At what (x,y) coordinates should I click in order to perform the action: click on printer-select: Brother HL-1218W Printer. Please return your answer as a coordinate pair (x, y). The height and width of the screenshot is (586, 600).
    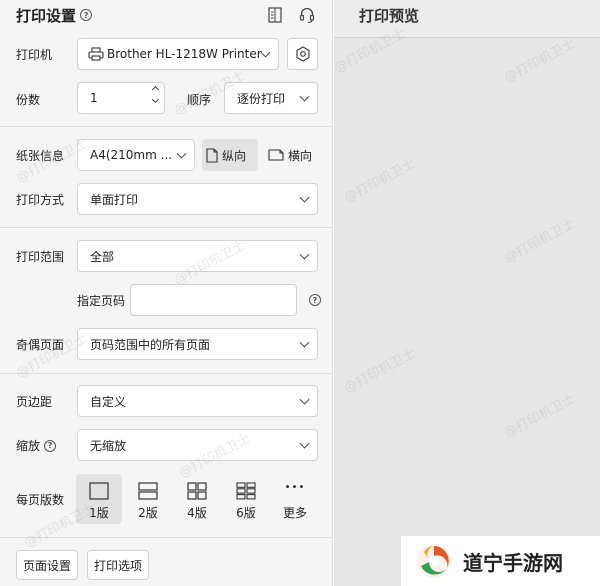
    Looking at the image, I should click on (178, 54).